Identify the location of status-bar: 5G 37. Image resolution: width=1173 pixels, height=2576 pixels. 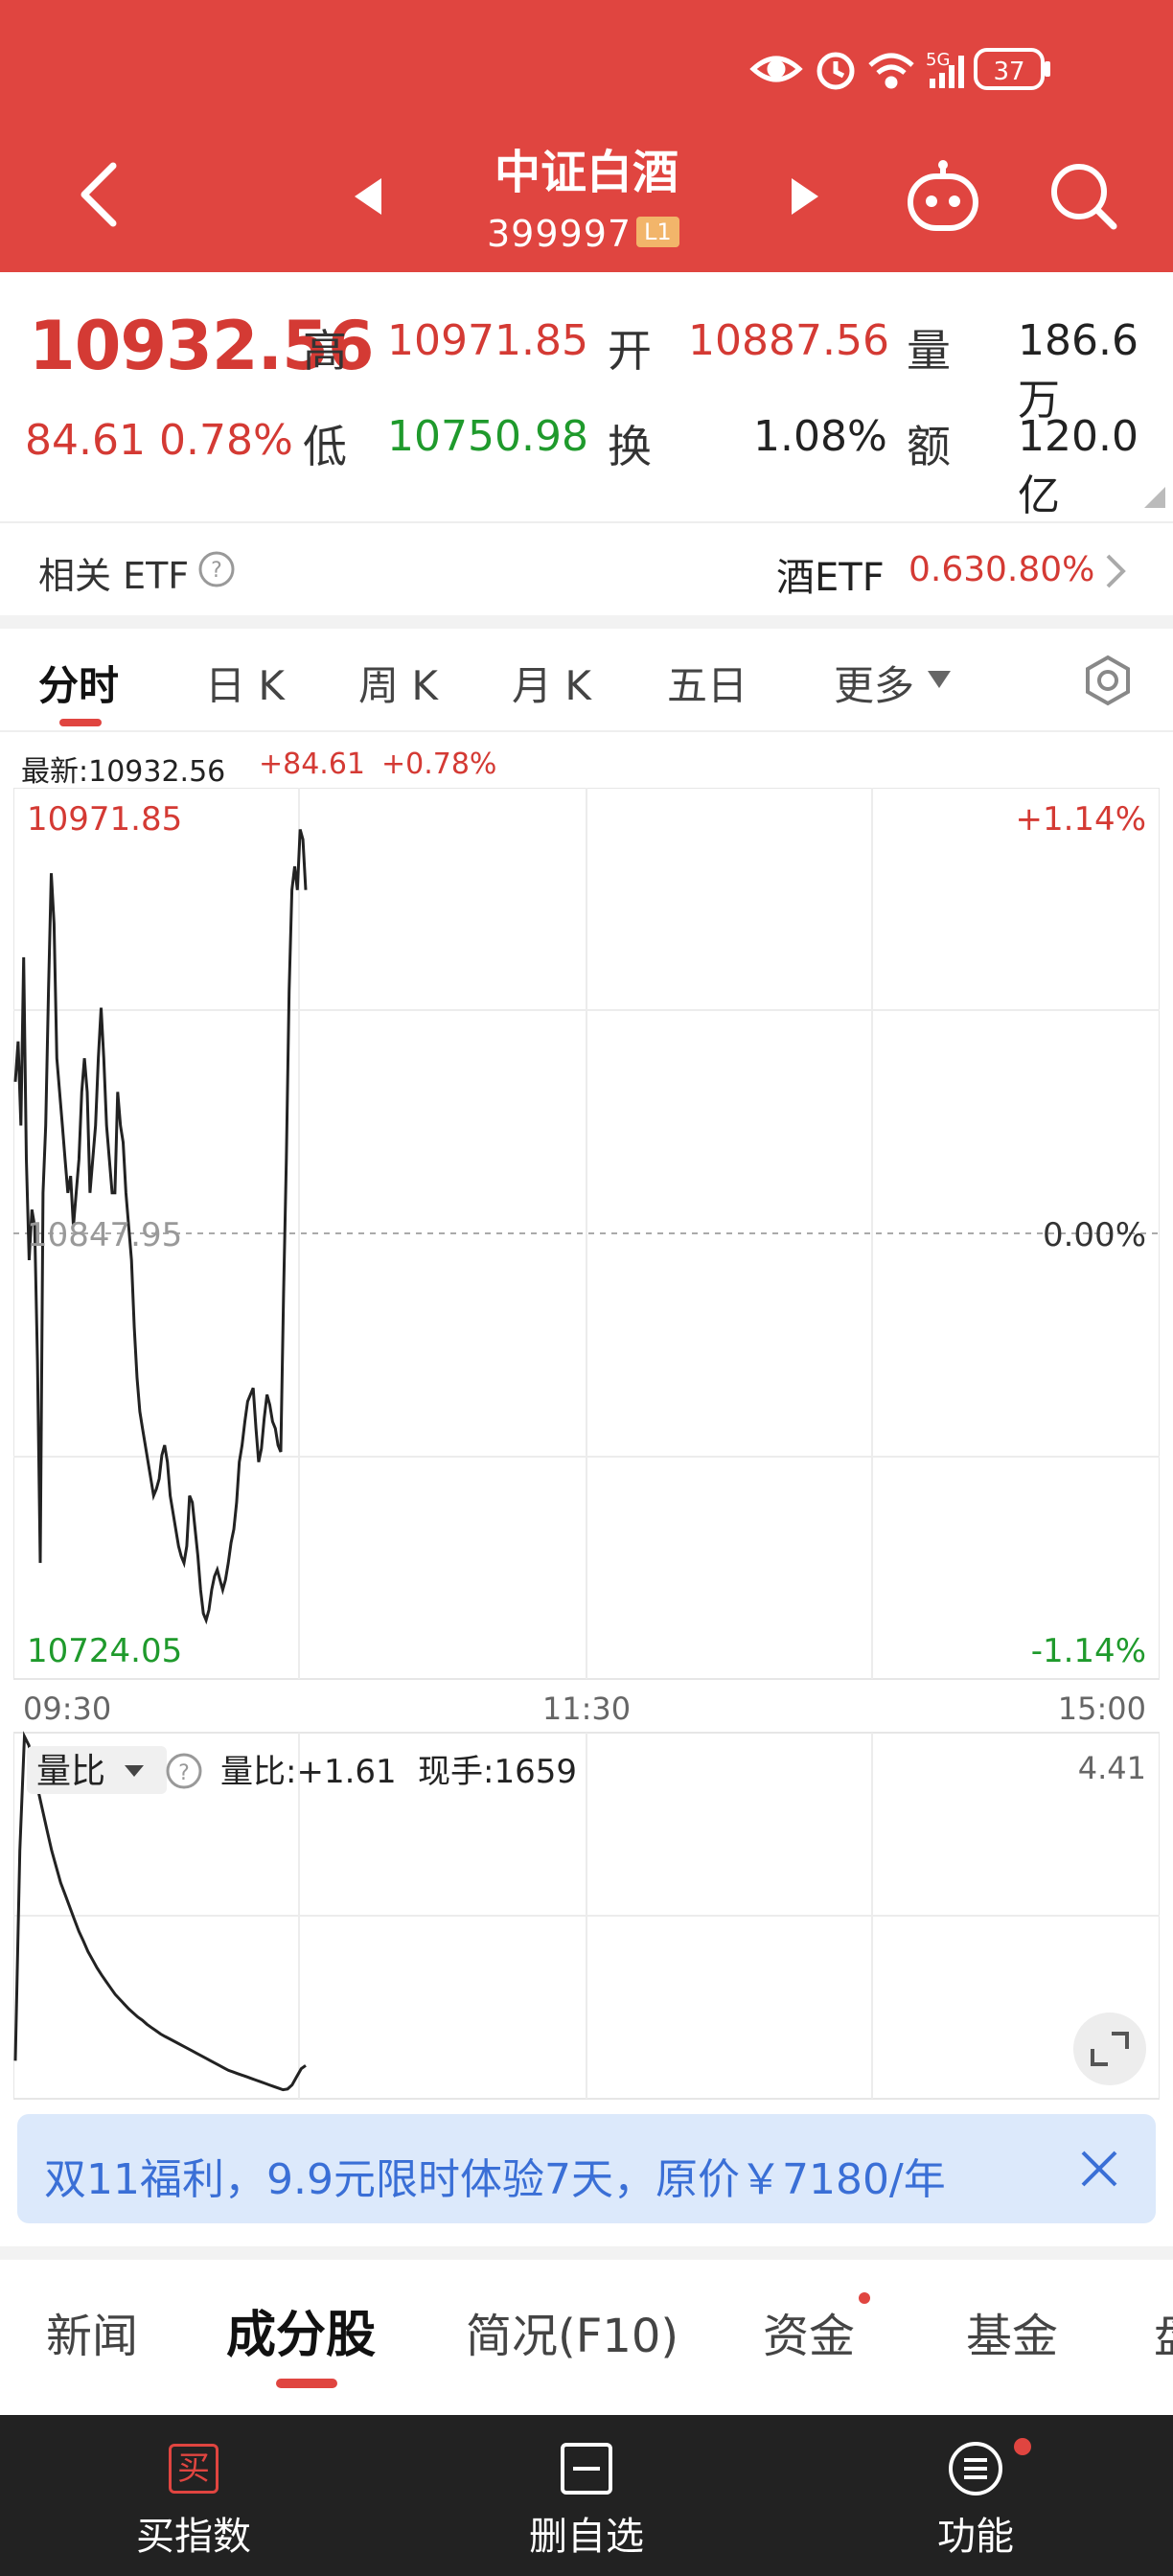
(899, 69).